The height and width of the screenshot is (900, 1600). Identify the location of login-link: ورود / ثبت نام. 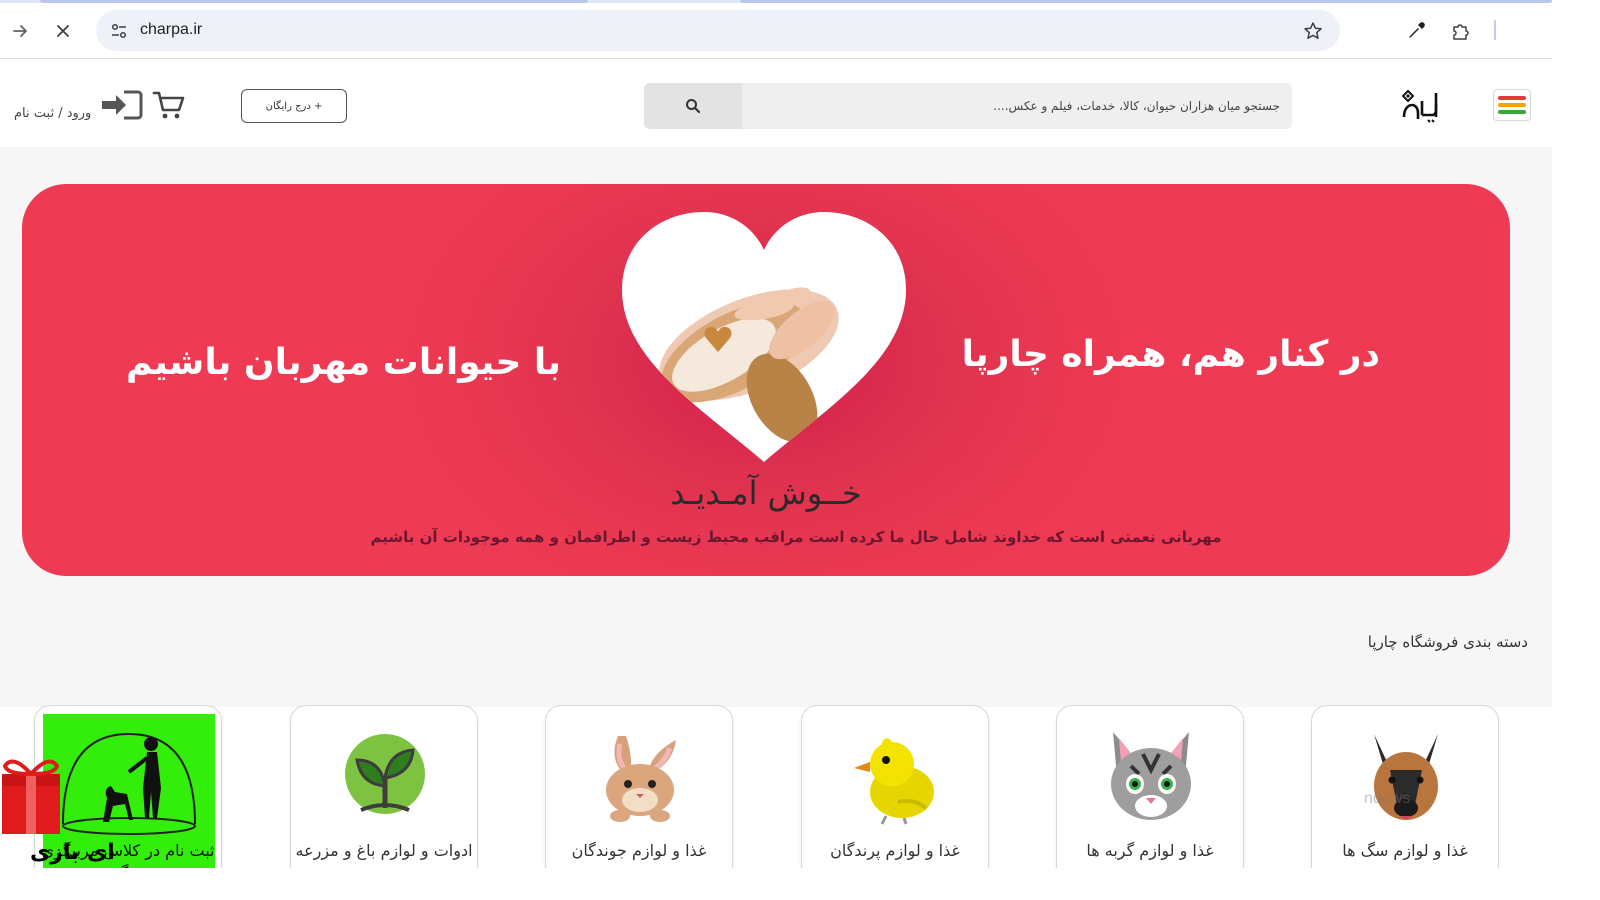
(78, 105).